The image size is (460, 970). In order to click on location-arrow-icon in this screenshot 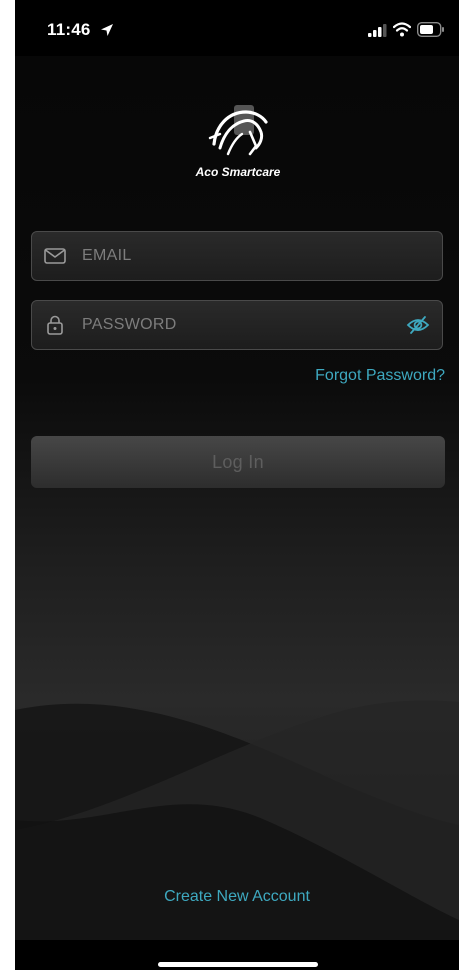, I will do `click(107, 30)`.